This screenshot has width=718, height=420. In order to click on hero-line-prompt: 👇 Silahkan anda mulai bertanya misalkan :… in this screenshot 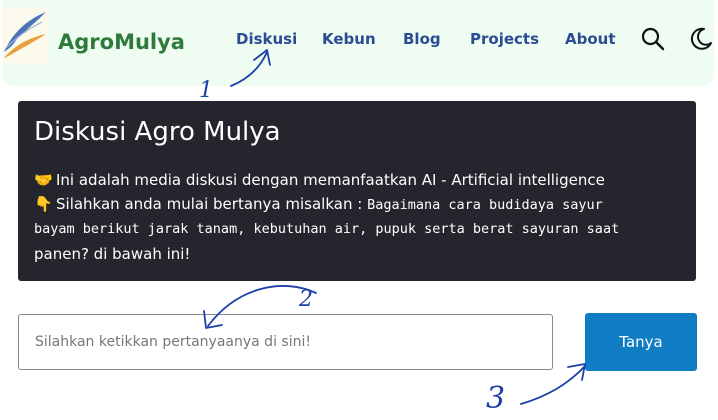, I will do `click(318, 204)`.